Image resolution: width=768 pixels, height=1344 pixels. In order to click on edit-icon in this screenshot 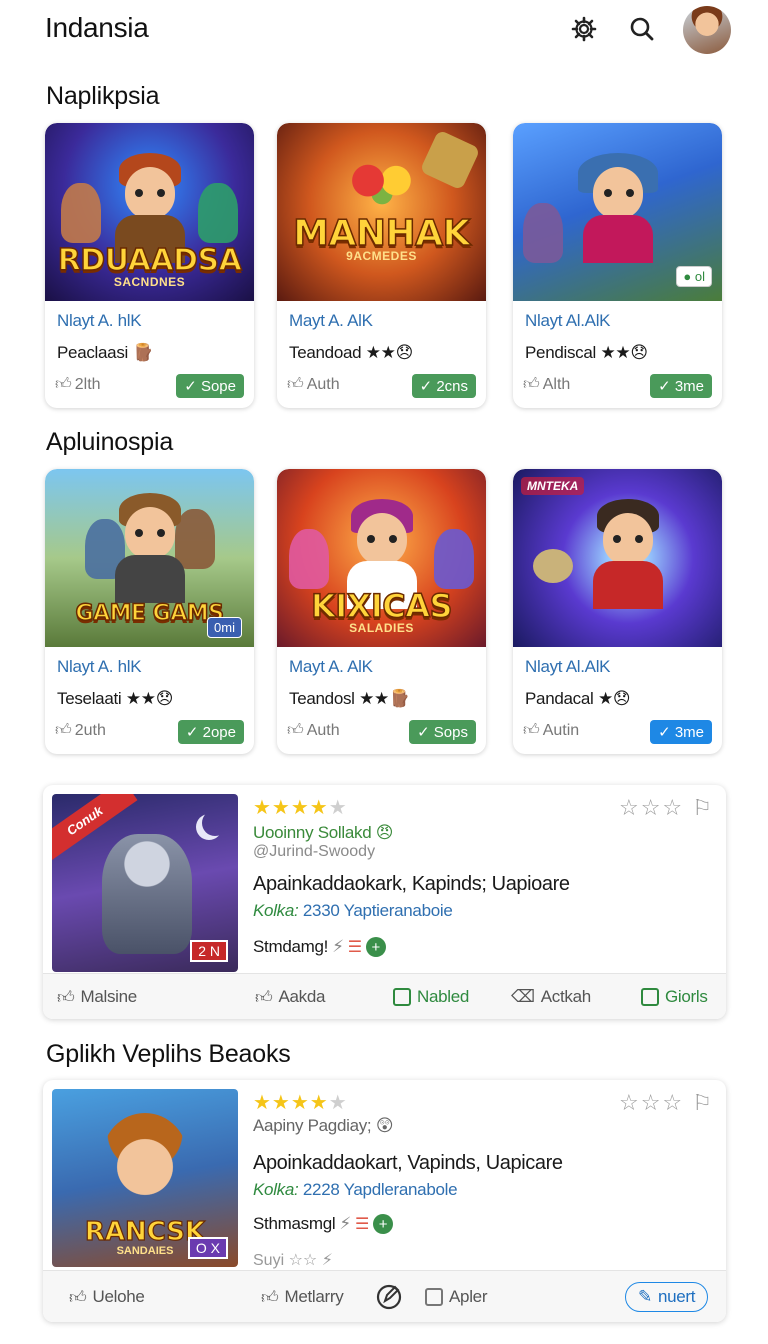, I will do `click(389, 1297)`.